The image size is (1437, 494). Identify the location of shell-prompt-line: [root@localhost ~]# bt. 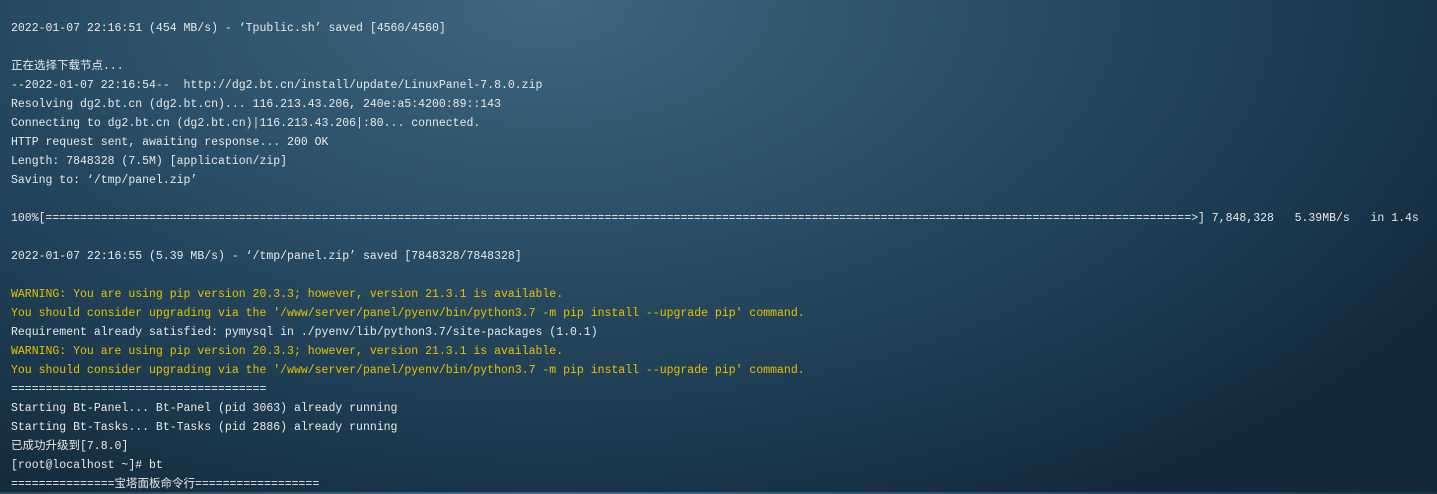
(87, 465).